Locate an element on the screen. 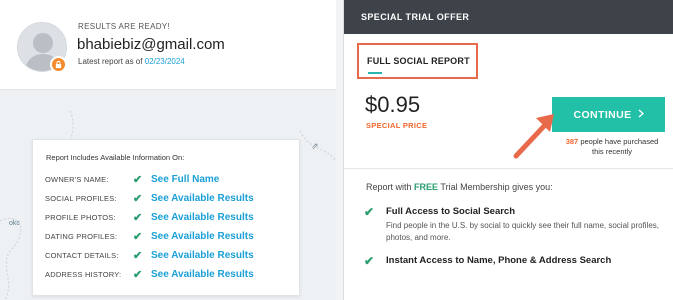 This screenshot has width=673, height=300. info-key: OWNER'S NAME: is located at coordinates (77, 179).